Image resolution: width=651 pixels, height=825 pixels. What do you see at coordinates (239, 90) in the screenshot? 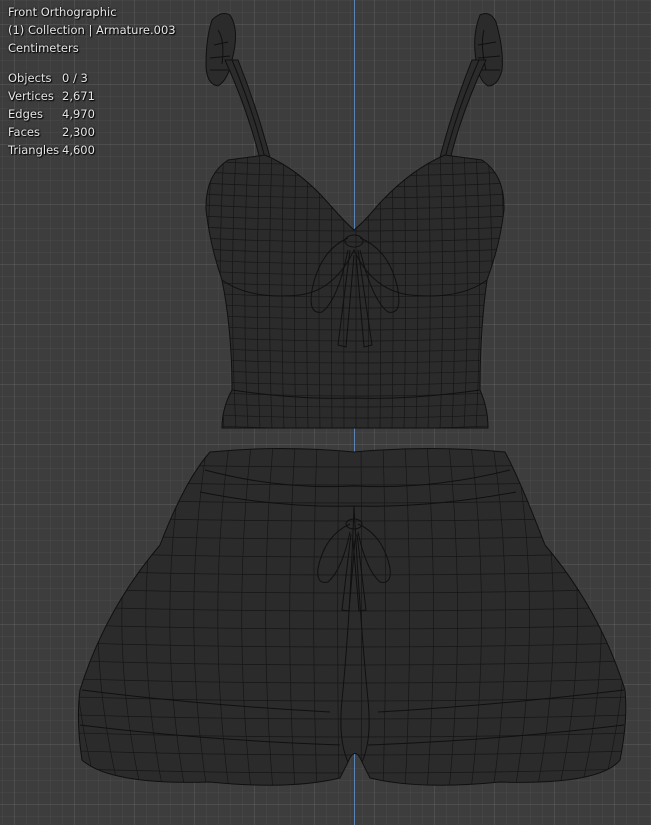
I see `left-strap` at bounding box center [239, 90].